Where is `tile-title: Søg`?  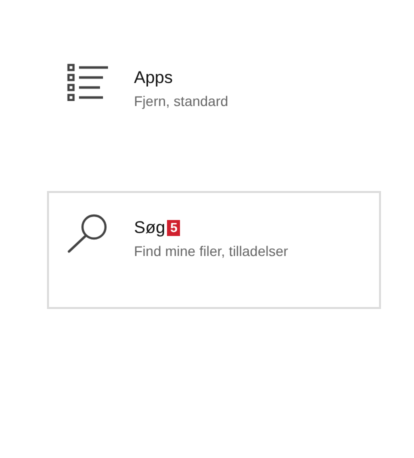
tile-title: Søg is located at coordinates (150, 228).